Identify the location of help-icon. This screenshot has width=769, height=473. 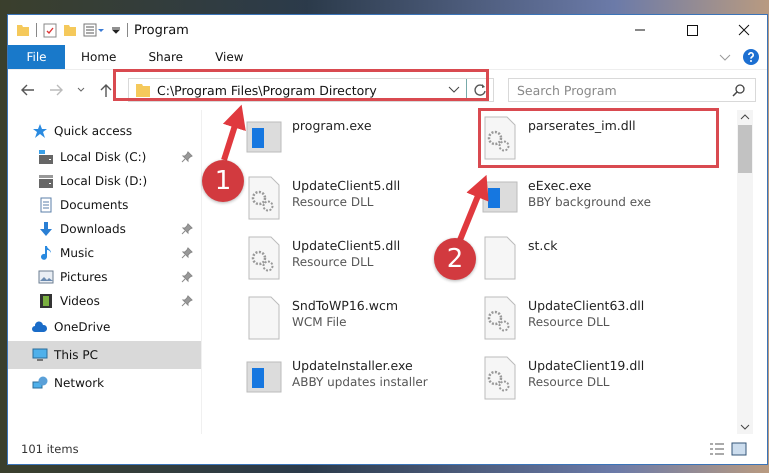
(751, 57).